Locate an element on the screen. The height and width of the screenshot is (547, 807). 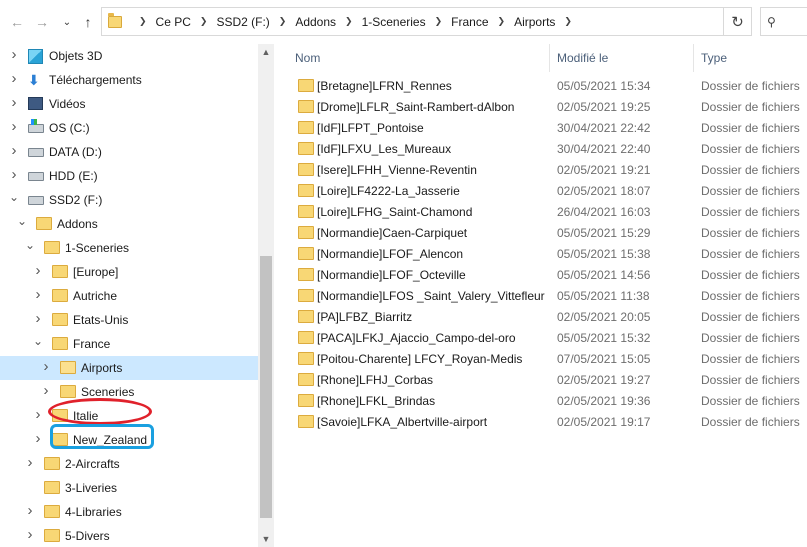
nav-item: › OS (C:) is located at coordinates (129, 128).